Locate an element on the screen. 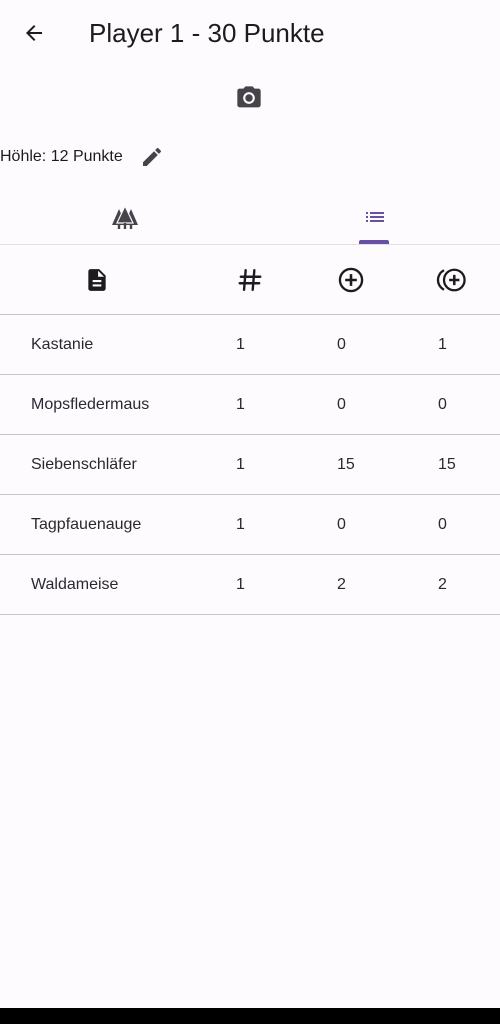 This screenshot has height=1024, width=500. table-header is located at coordinates (250, 280).